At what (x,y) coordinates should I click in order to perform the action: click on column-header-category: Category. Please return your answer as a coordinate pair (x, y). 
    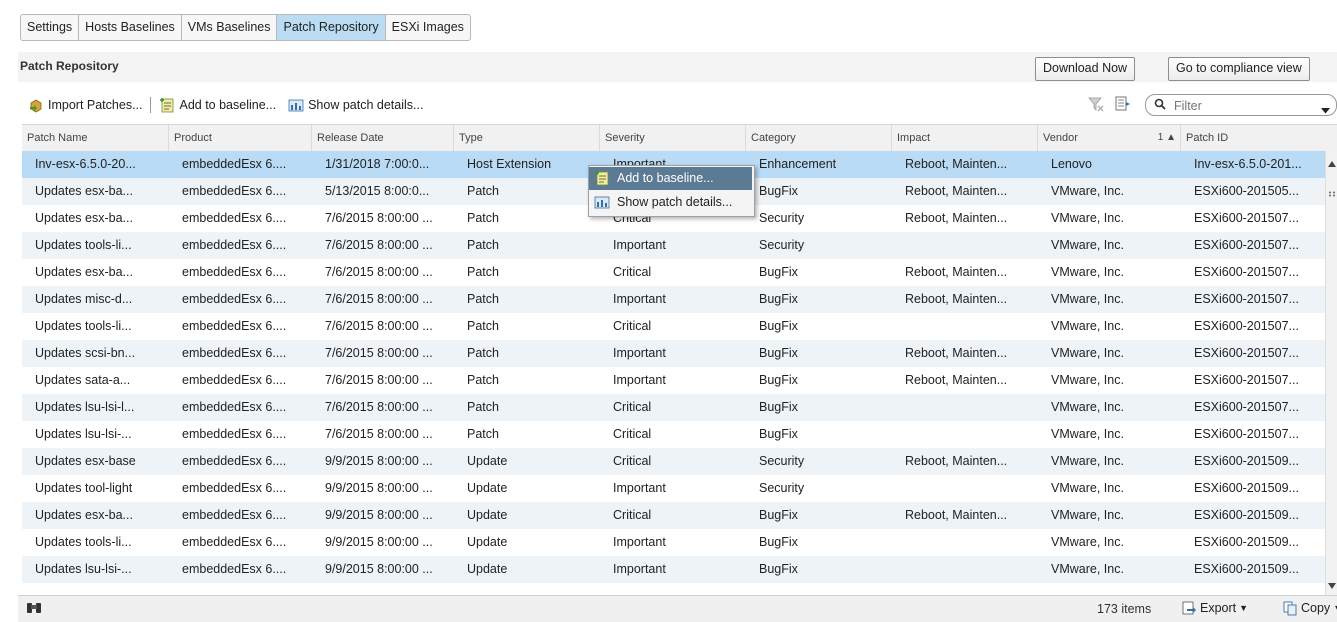
    Looking at the image, I should click on (819, 138).